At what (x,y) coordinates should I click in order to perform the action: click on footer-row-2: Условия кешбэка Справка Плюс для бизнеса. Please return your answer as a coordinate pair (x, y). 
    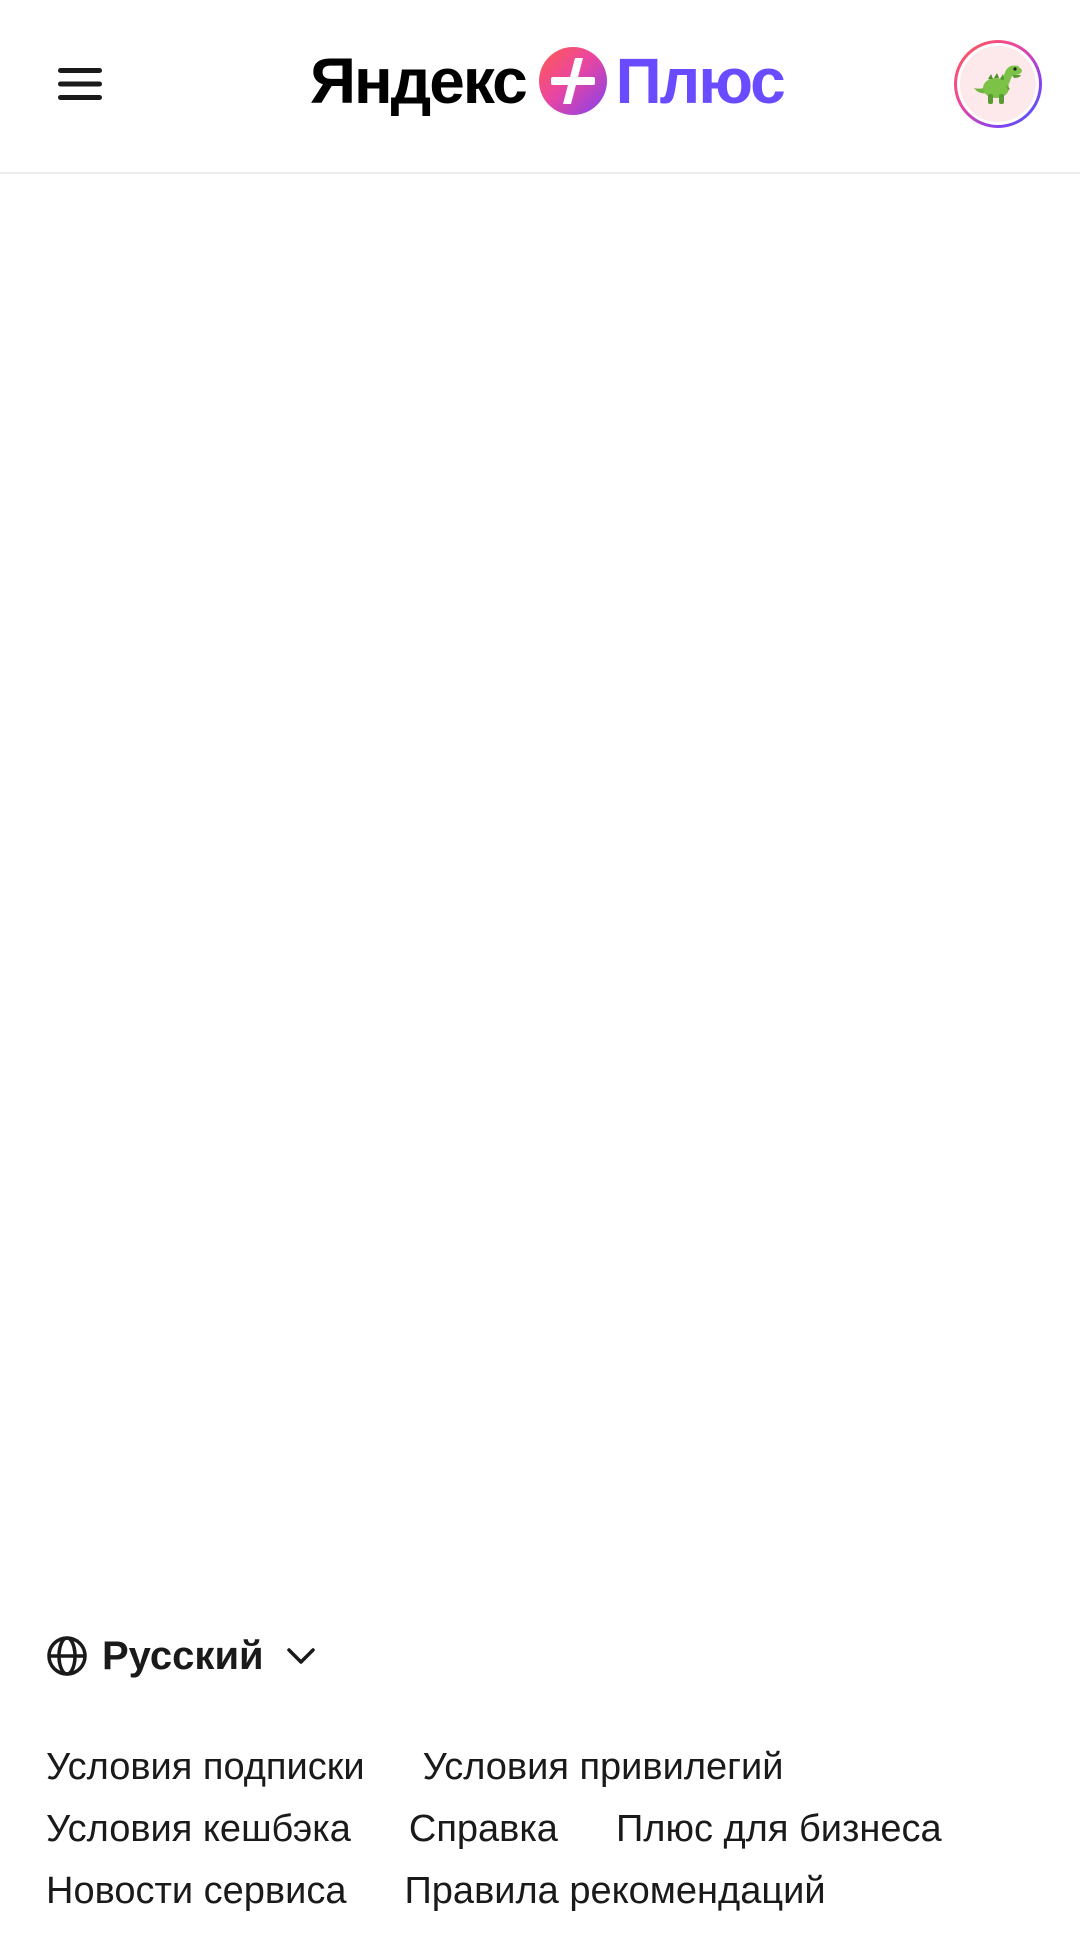
    Looking at the image, I should click on (546, 1829).